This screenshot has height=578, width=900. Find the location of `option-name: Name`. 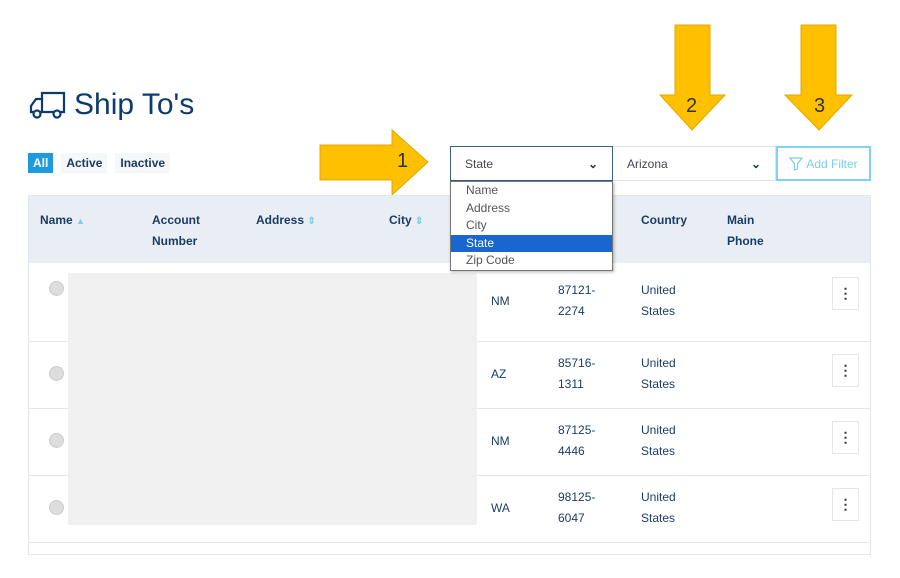

option-name: Name is located at coordinates (531, 191).